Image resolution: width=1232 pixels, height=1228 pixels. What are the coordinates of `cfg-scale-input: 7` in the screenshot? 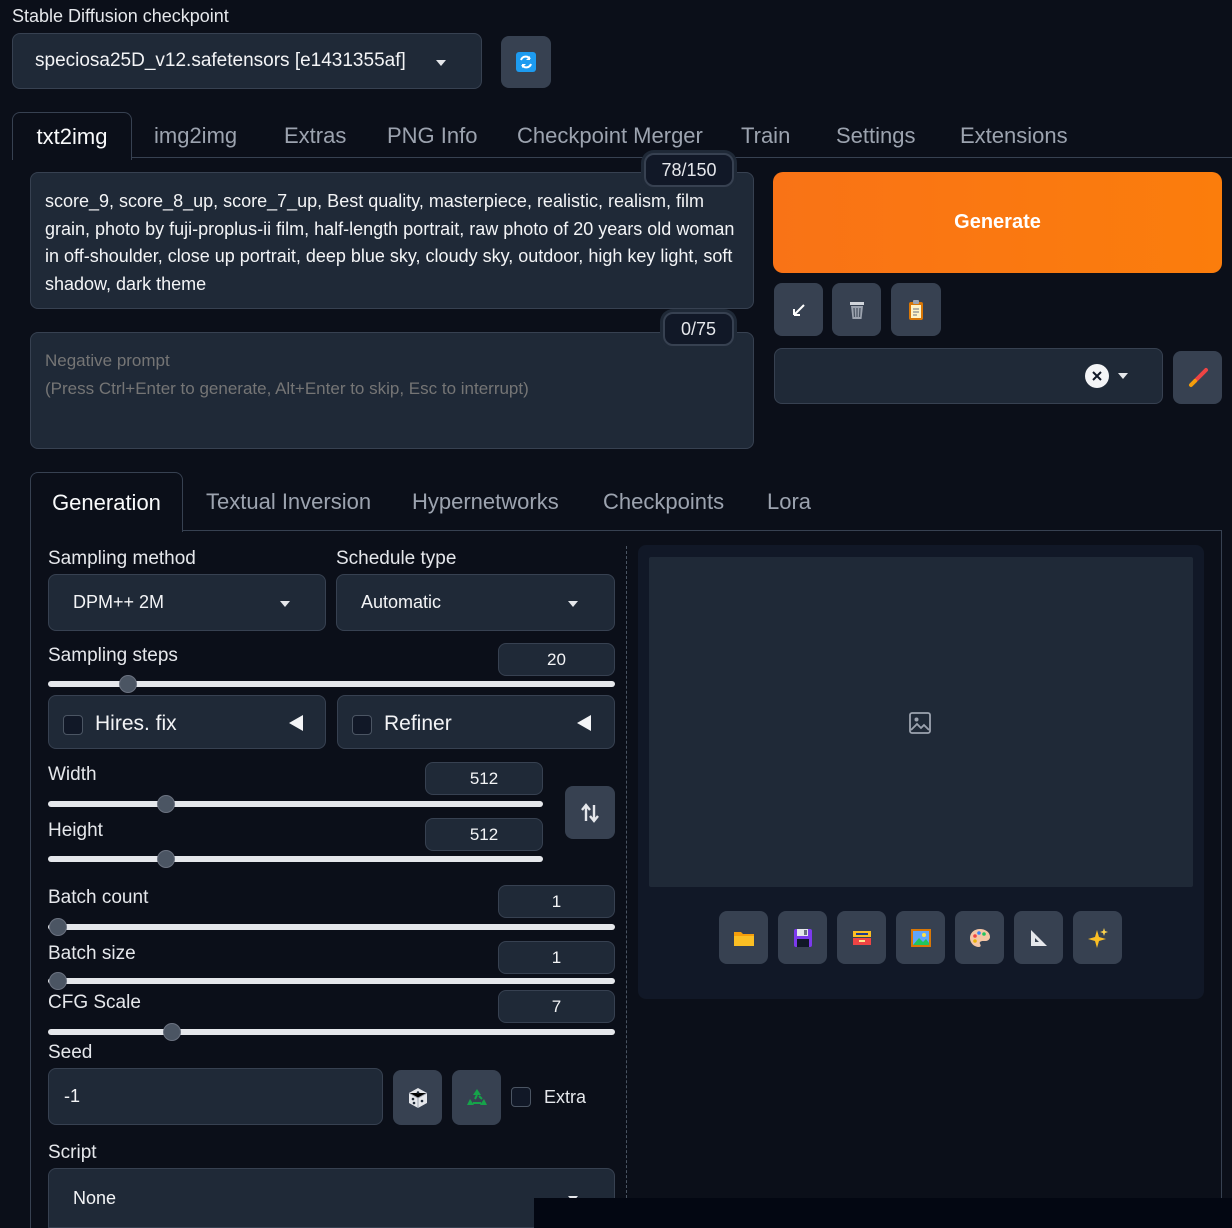 It's located at (556, 1006).